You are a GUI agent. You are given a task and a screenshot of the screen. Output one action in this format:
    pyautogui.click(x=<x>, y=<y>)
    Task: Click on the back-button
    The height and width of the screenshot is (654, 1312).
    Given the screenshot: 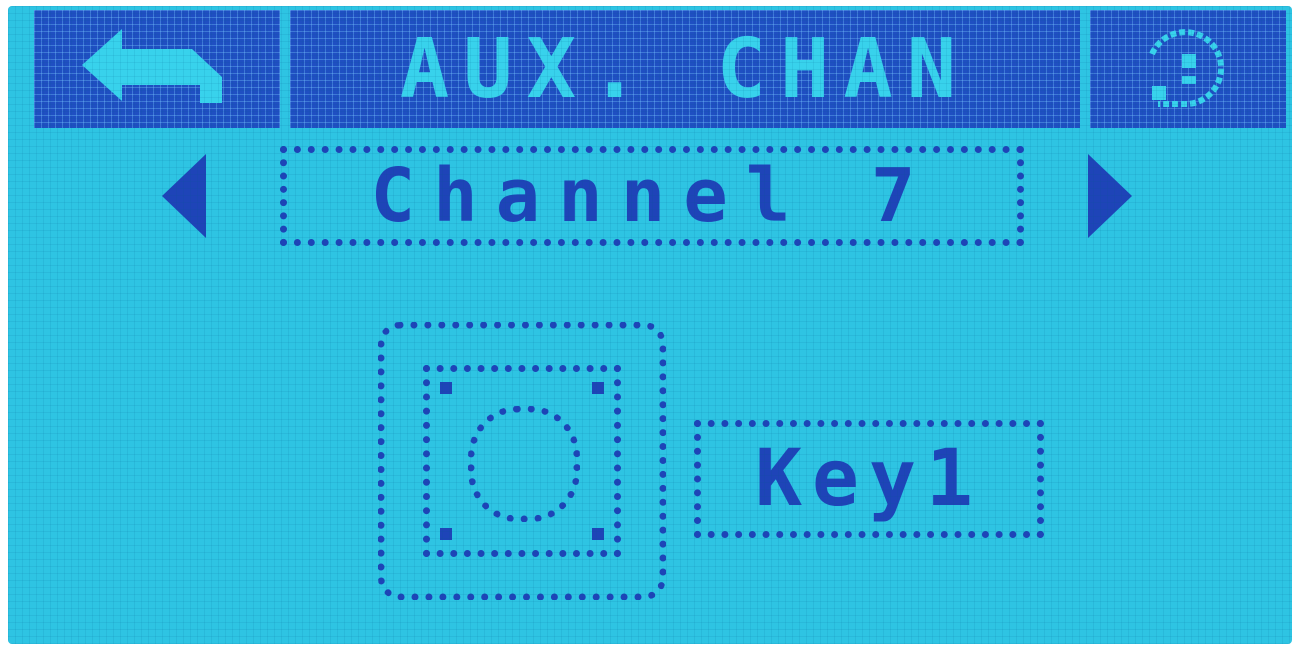 What is the action you would take?
    pyautogui.click(x=157, y=69)
    